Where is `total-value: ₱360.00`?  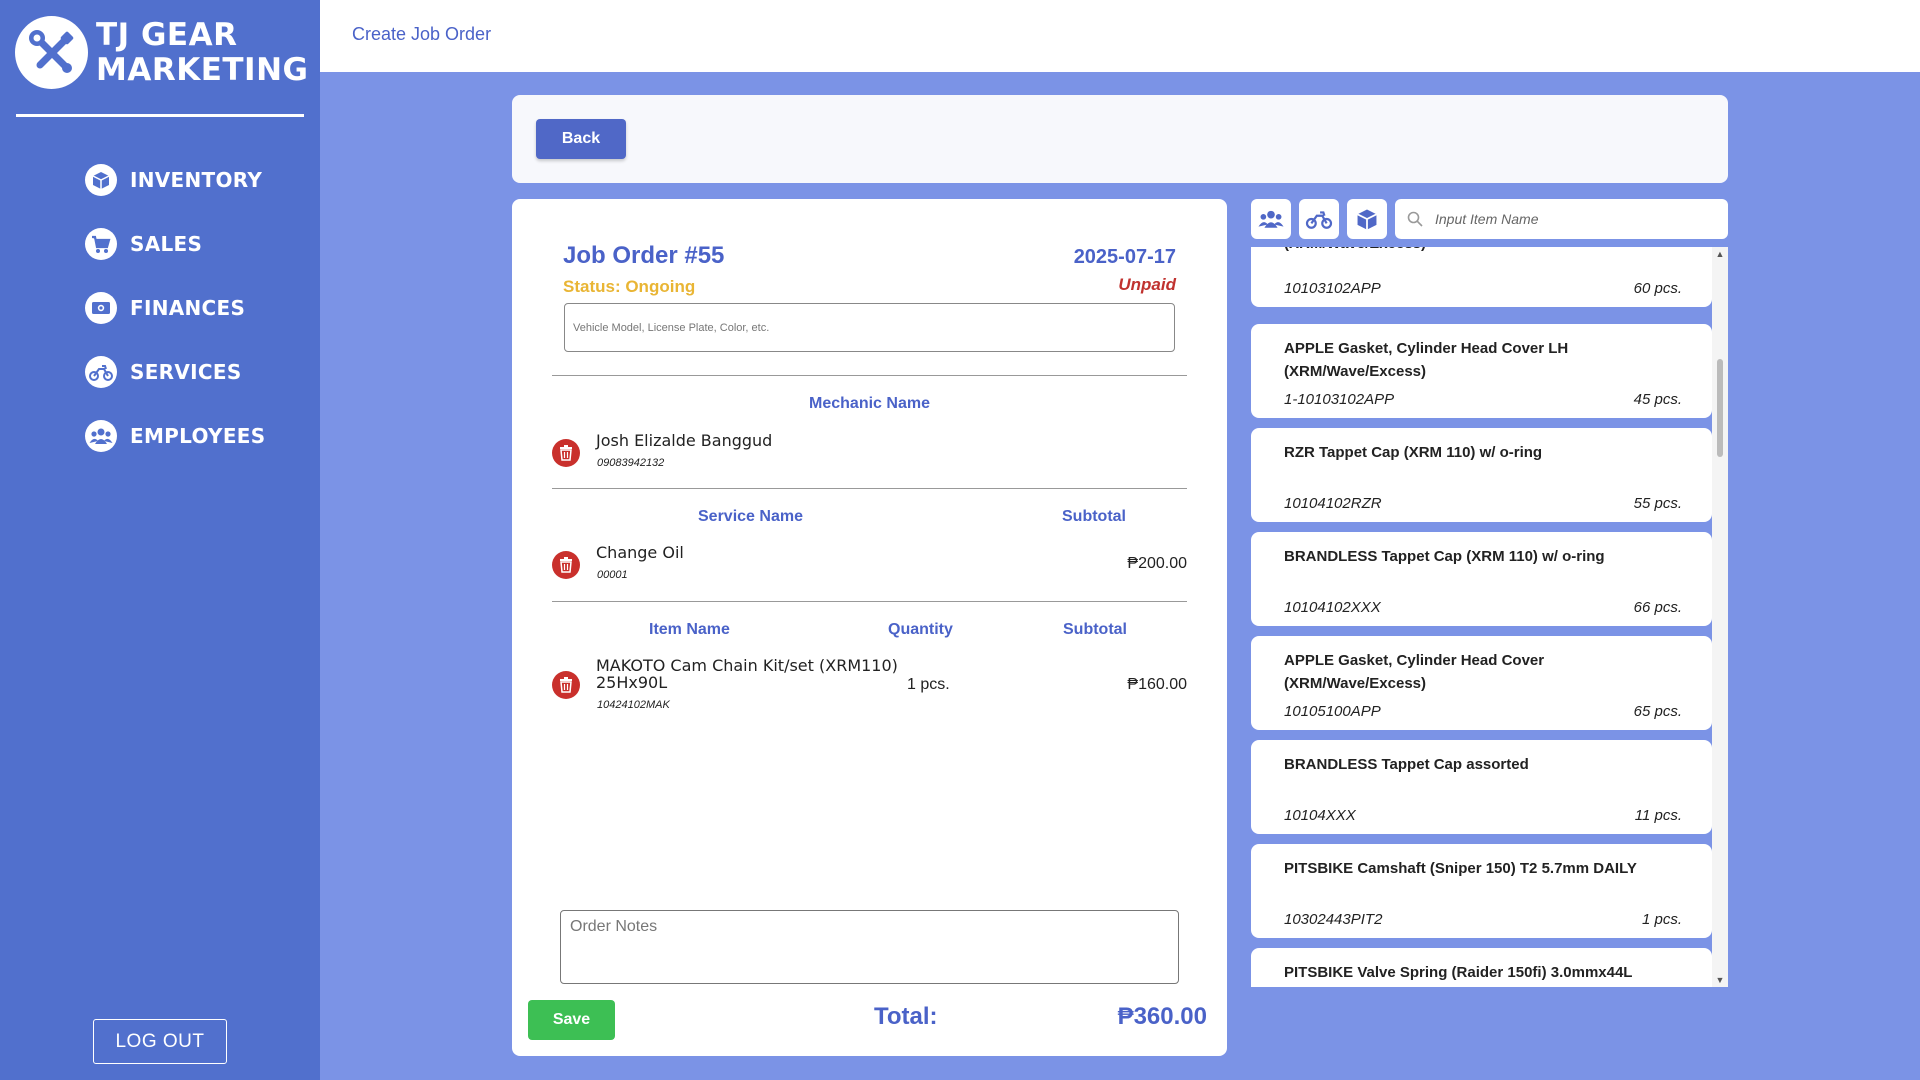
total-value: ₱360.00 is located at coordinates (1162, 1016).